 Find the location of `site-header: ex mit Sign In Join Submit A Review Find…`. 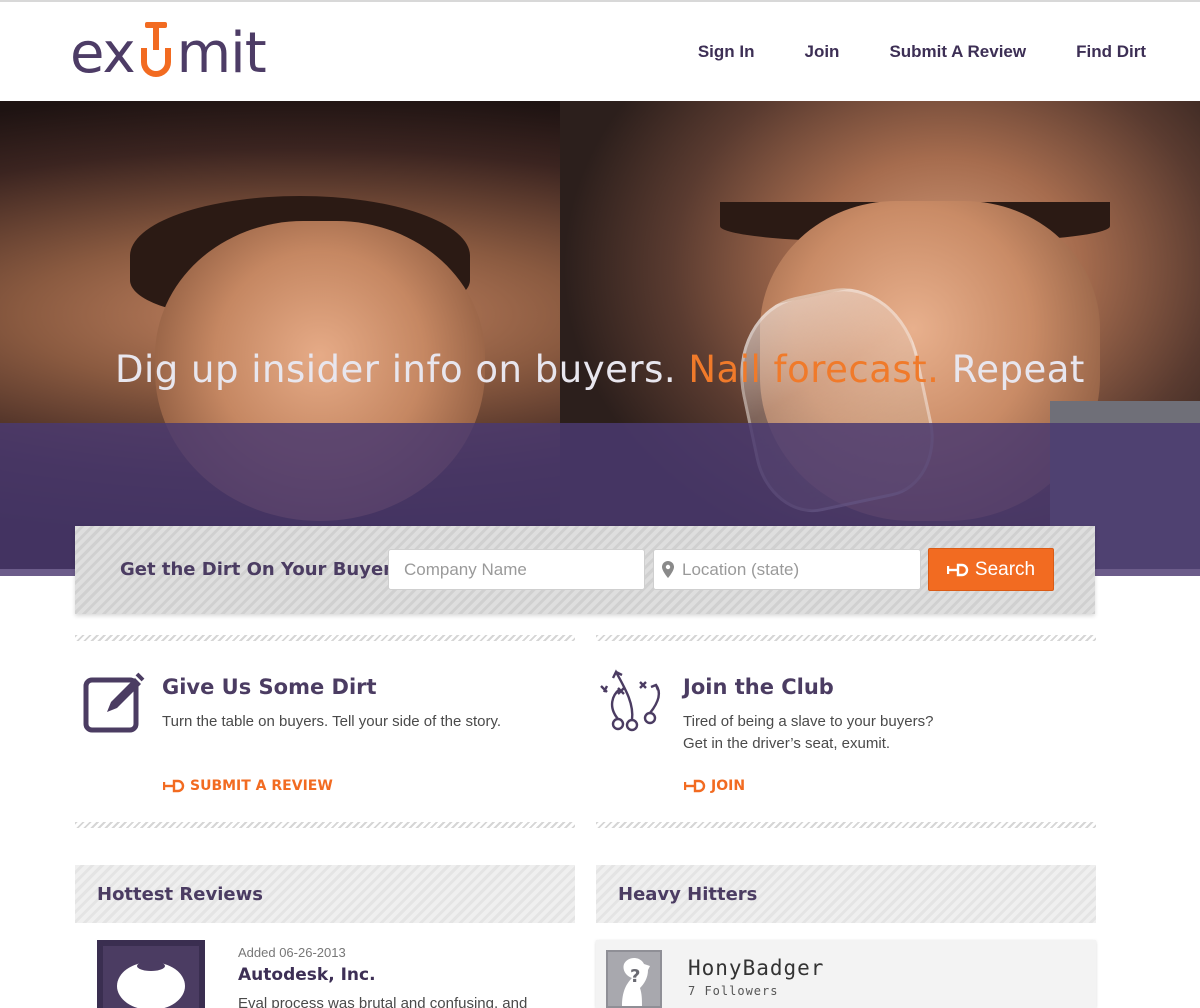

site-header: ex mit Sign In Join Submit A Review Find… is located at coordinates (600, 51).